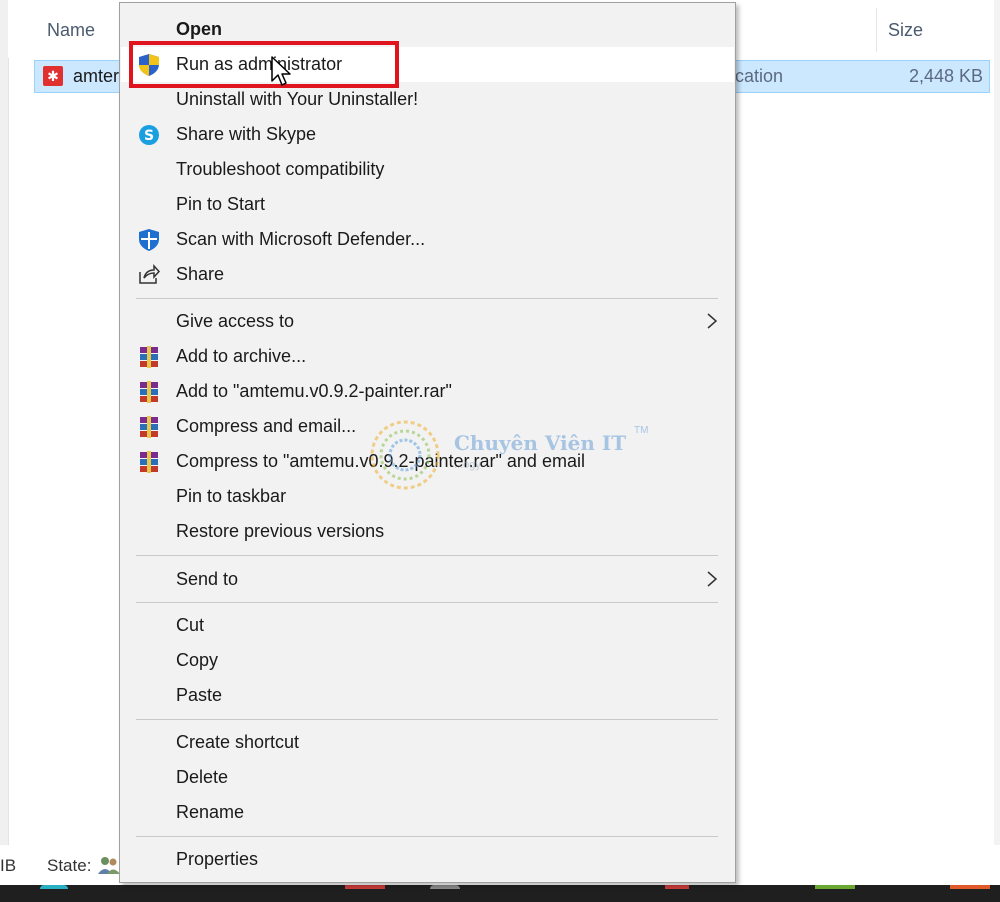 The height and width of the screenshot is (902, 1000). What do you see at coordinates (281, 71) in the screenshot?
I see `mouse-cursor-icon` at bounding box center [281, 71].